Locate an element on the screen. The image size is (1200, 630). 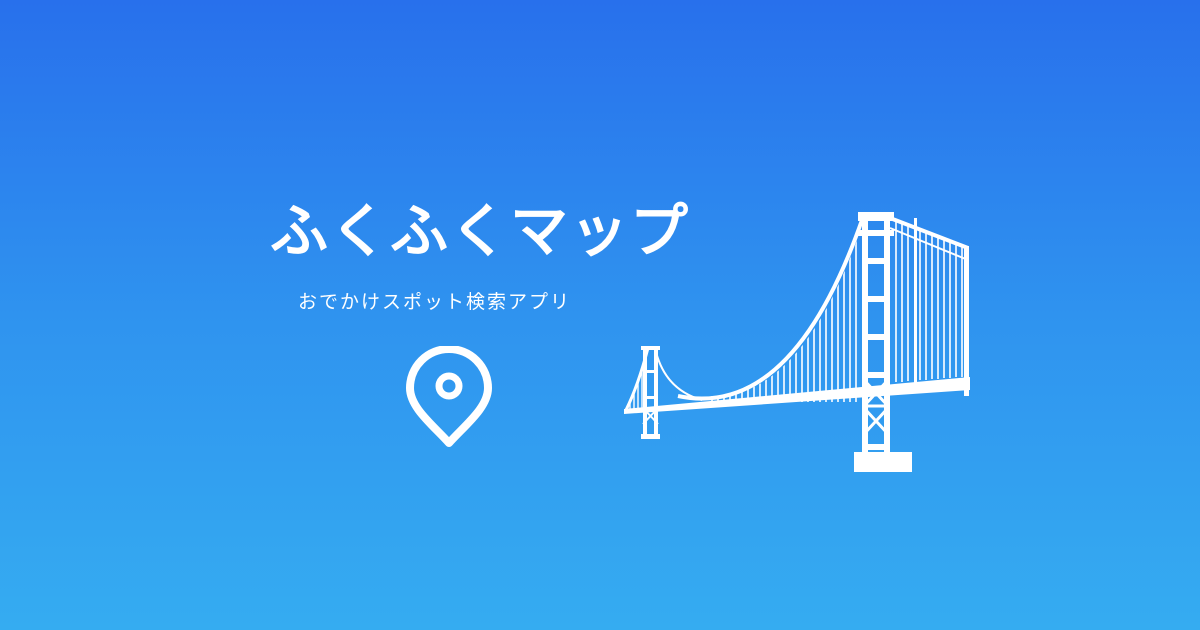
map-pin-icon is located at coordinates (449, 396).